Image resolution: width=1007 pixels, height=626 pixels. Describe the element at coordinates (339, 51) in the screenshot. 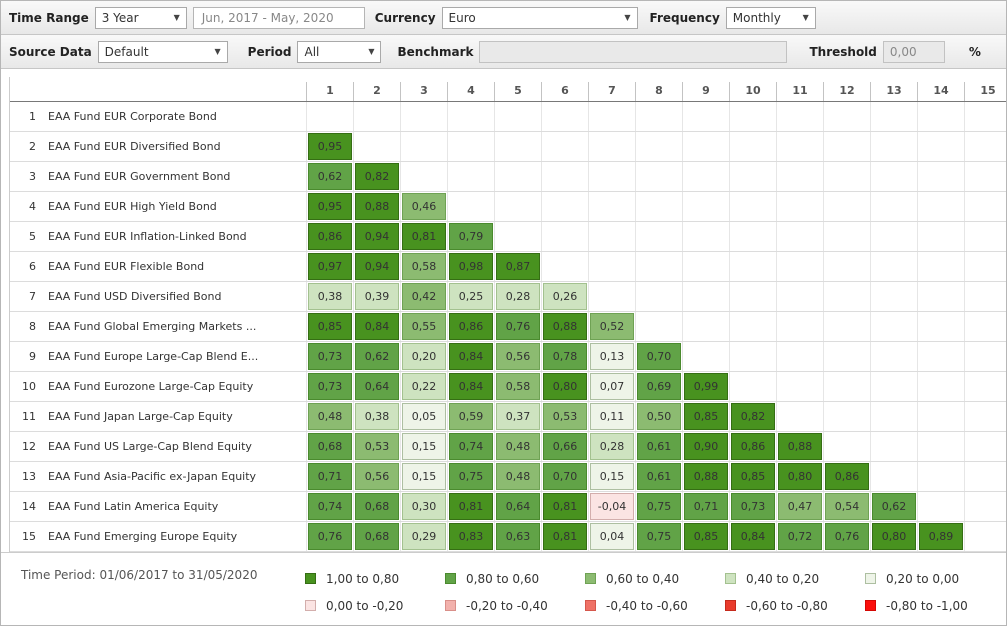

I see `period-select: All ▼` at that location.